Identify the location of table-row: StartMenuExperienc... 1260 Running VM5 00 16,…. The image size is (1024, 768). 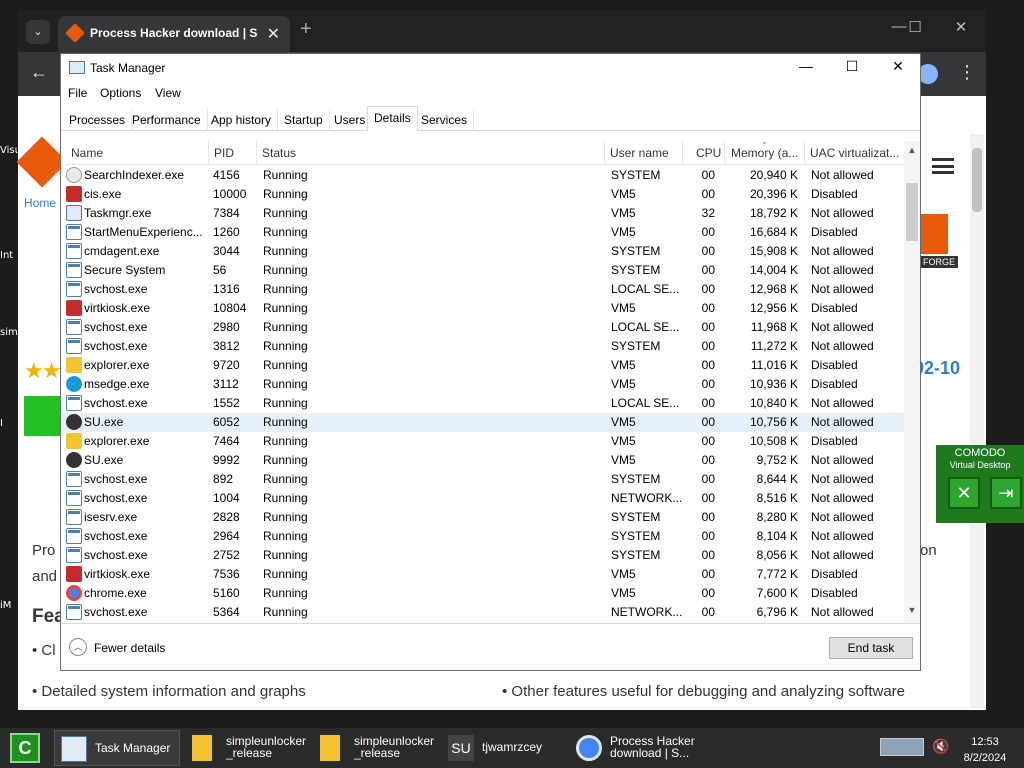
(482, 232).